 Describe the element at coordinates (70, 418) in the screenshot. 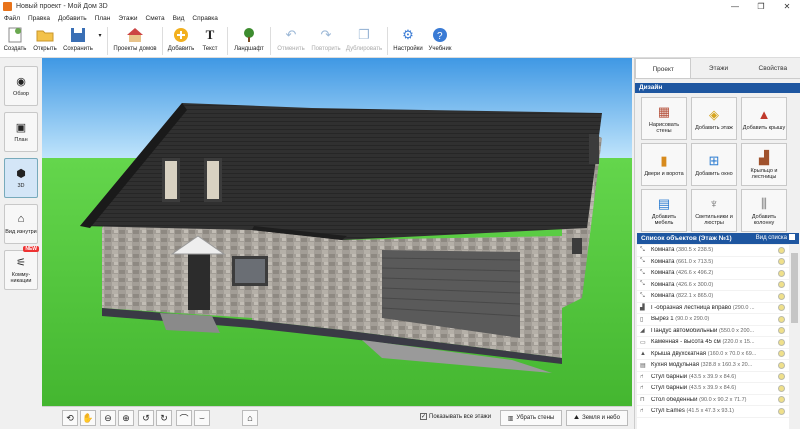

I see `rotate-button: ⟲` at that location.